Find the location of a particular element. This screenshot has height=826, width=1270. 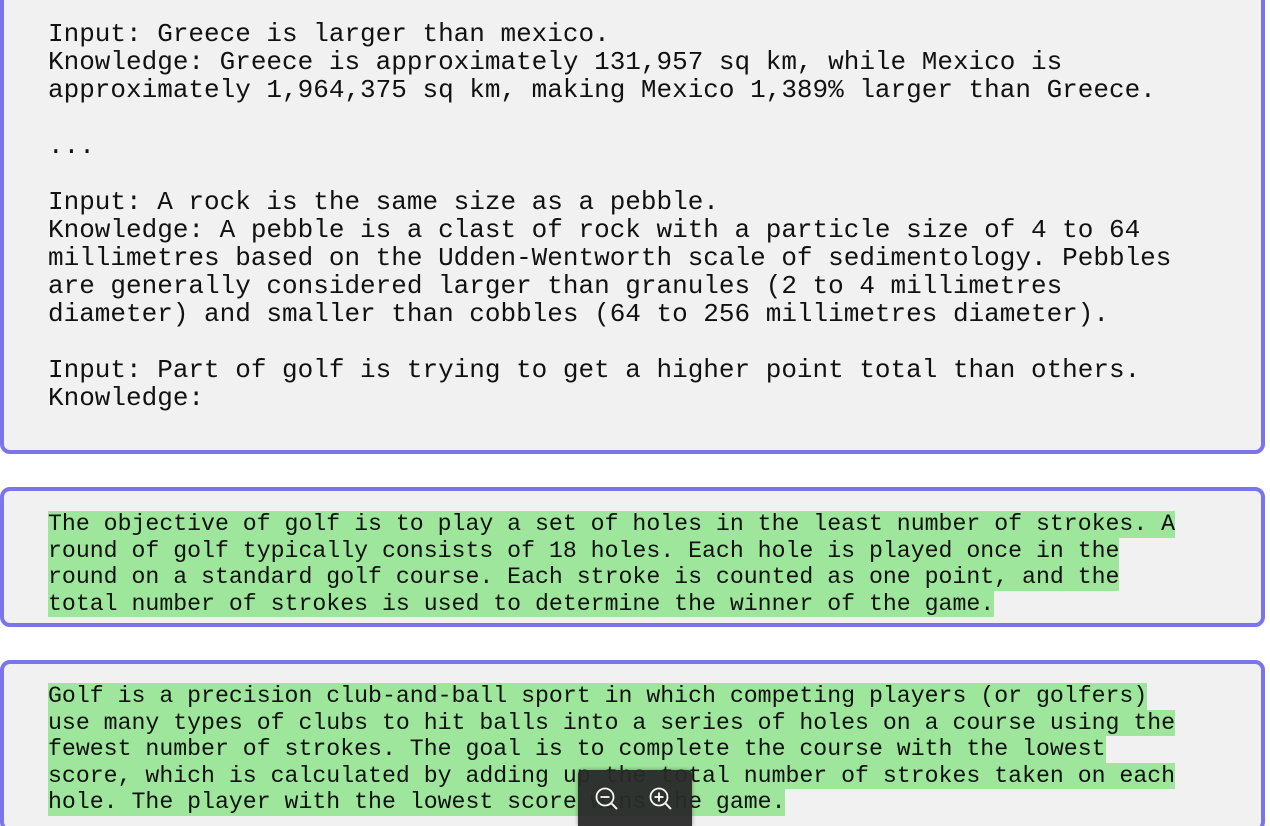

prompt-line: Knowledge: is located at coordinates (126, 398).